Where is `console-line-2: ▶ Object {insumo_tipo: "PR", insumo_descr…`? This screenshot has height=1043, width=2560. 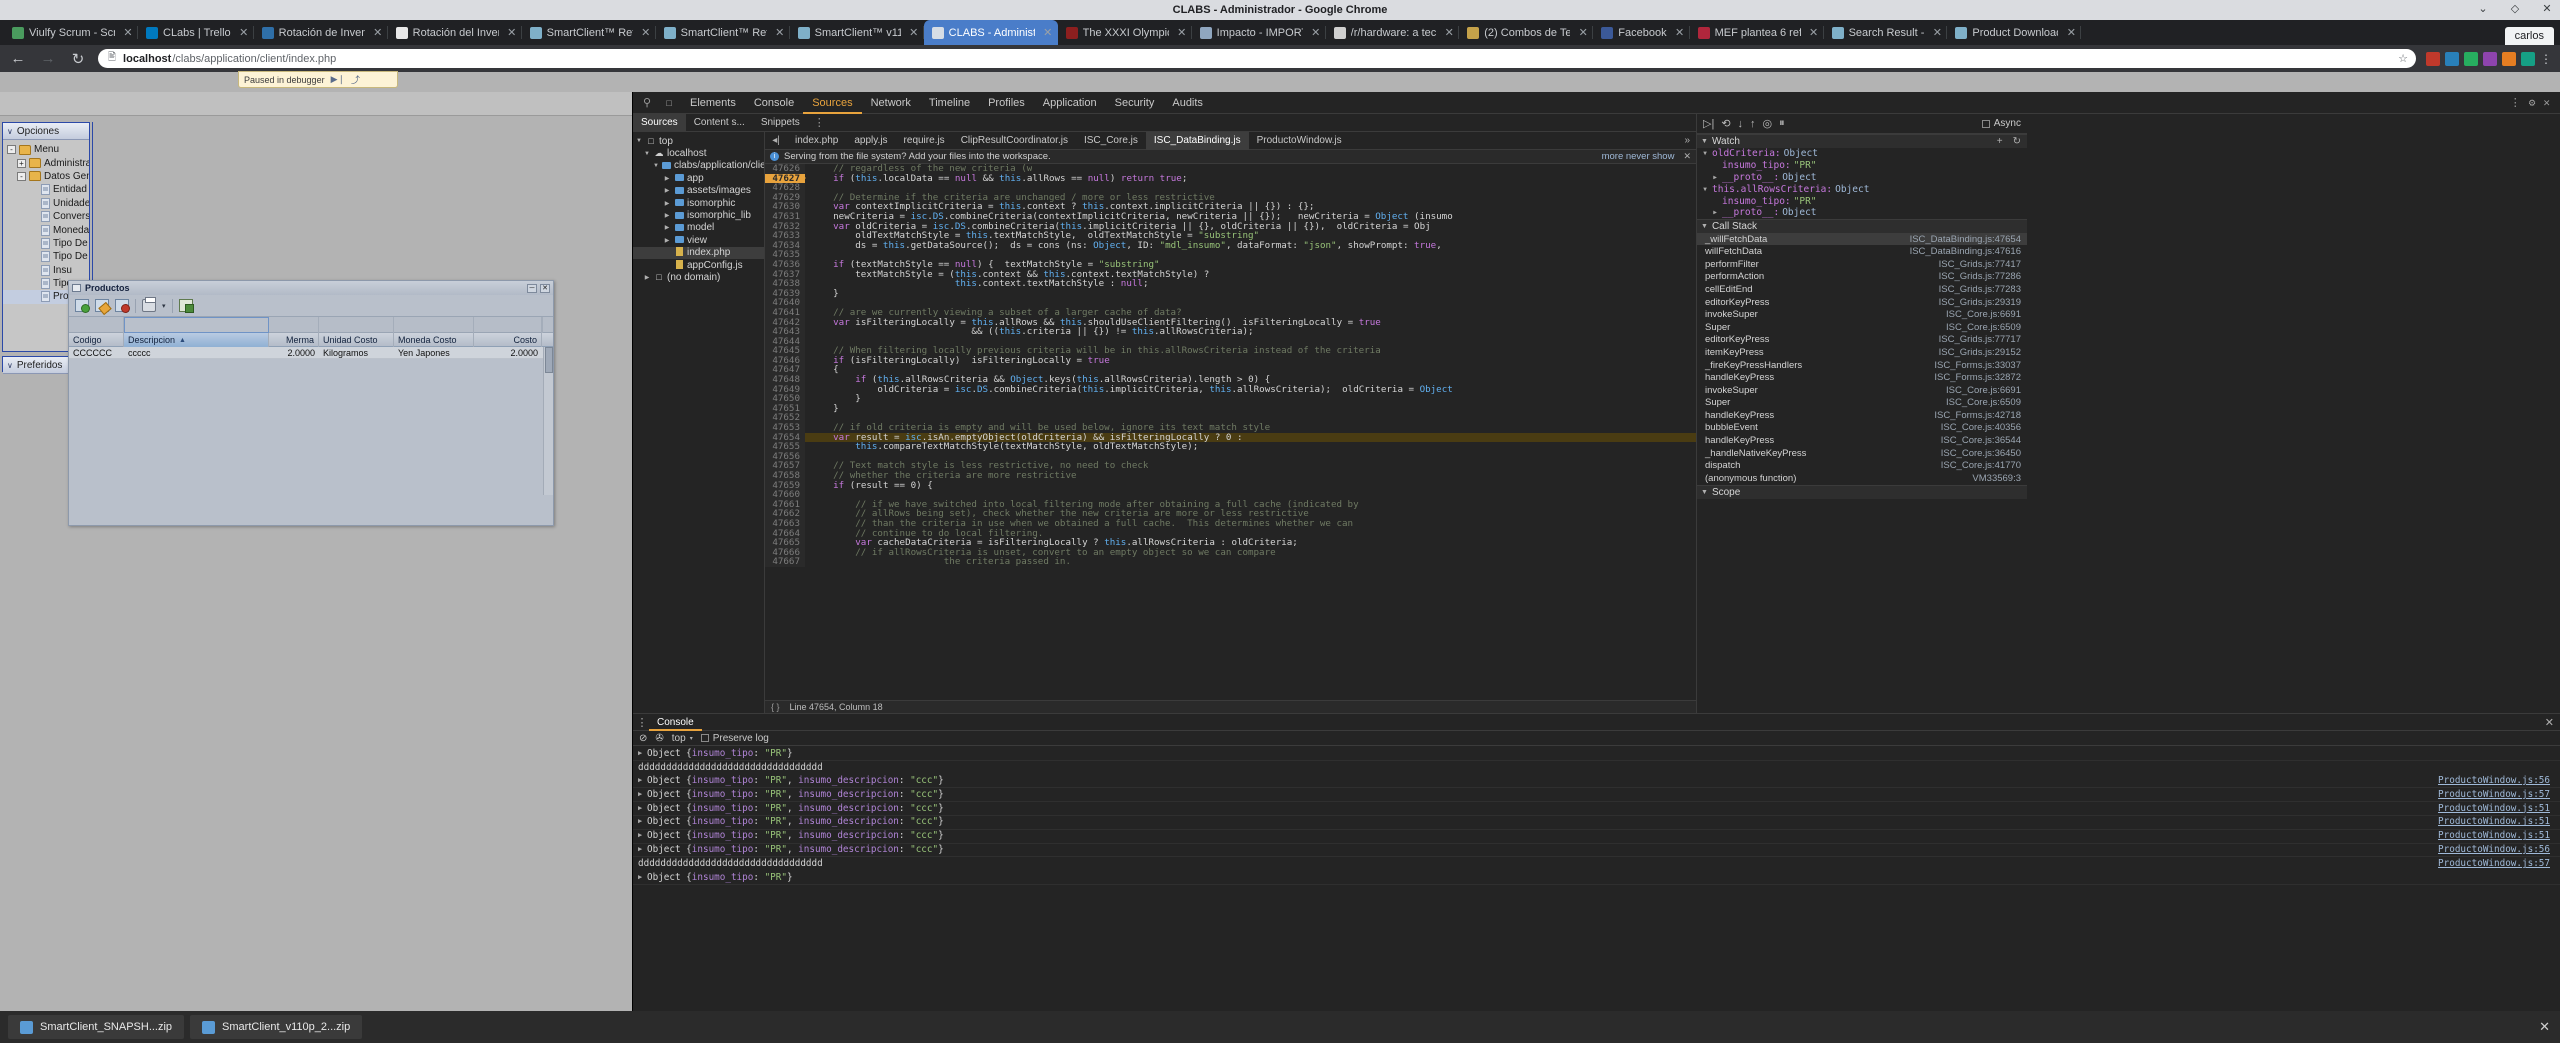 console-line-2: ▶ Object {insumo_tipo: "PR", insumo_descr… is located at coordinates (1596, 782).